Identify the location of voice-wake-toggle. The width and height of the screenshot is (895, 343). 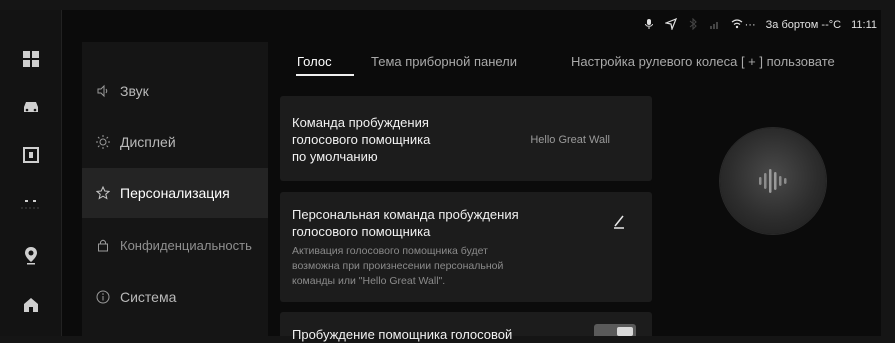
(615, 330).